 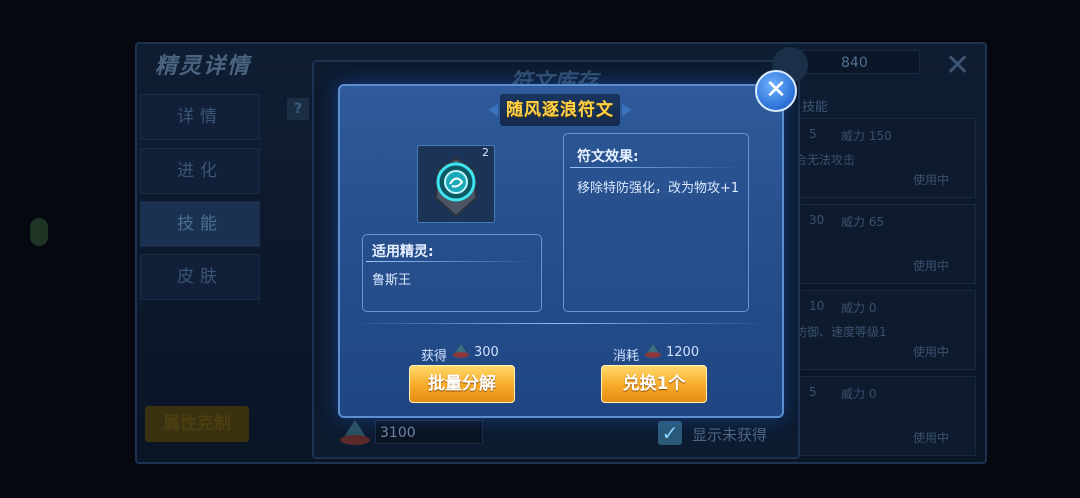 I want to click on panel-close-icon: ✕, so click(x=957, y=65).